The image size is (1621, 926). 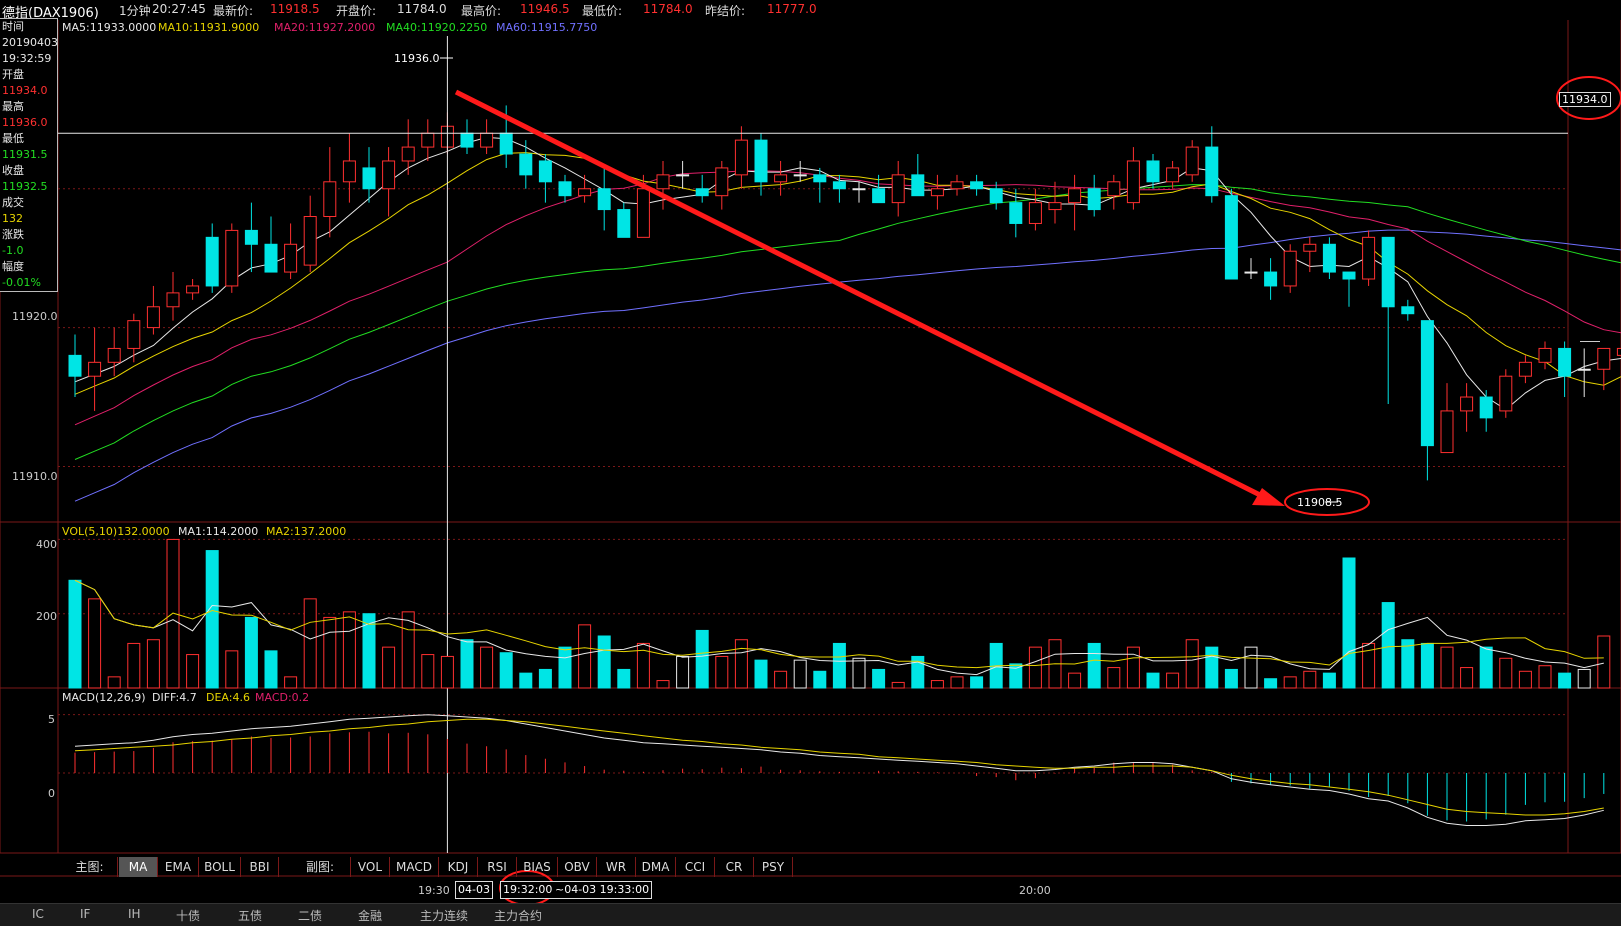 I want to click on info-volume-label: 成交, so click(x=13, y=202).